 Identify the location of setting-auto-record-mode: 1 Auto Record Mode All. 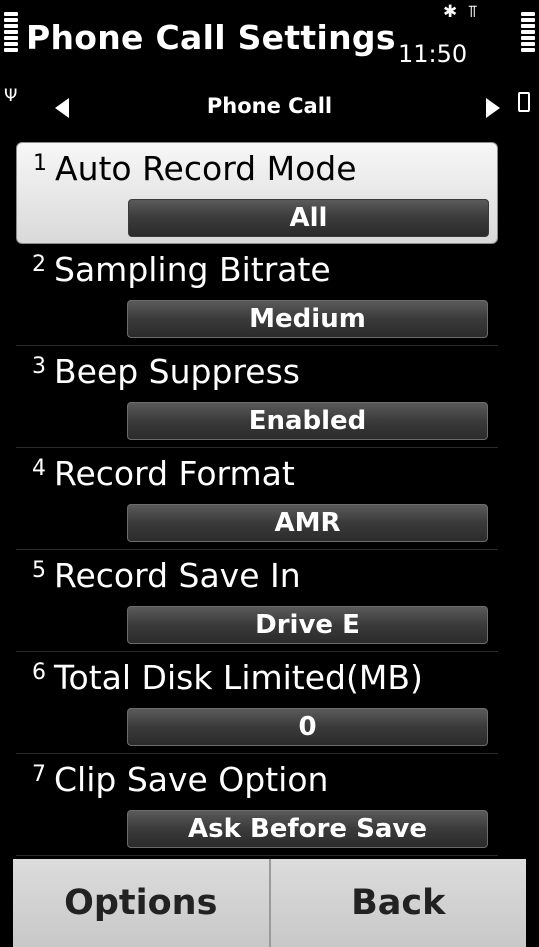
(257, 193).